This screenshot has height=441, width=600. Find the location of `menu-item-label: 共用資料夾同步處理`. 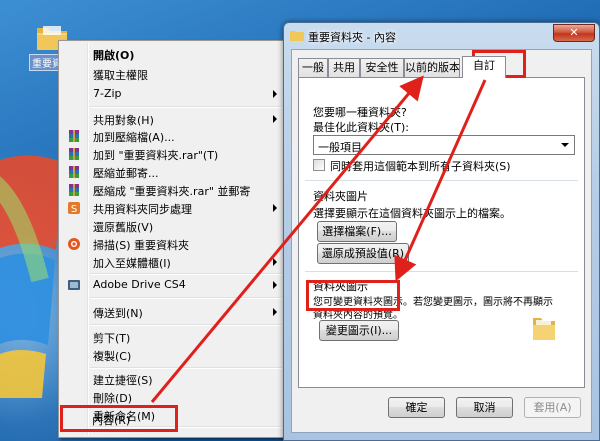

menu-item-label: 共用資料夾同步處理 is located at coordinates (142, 209).